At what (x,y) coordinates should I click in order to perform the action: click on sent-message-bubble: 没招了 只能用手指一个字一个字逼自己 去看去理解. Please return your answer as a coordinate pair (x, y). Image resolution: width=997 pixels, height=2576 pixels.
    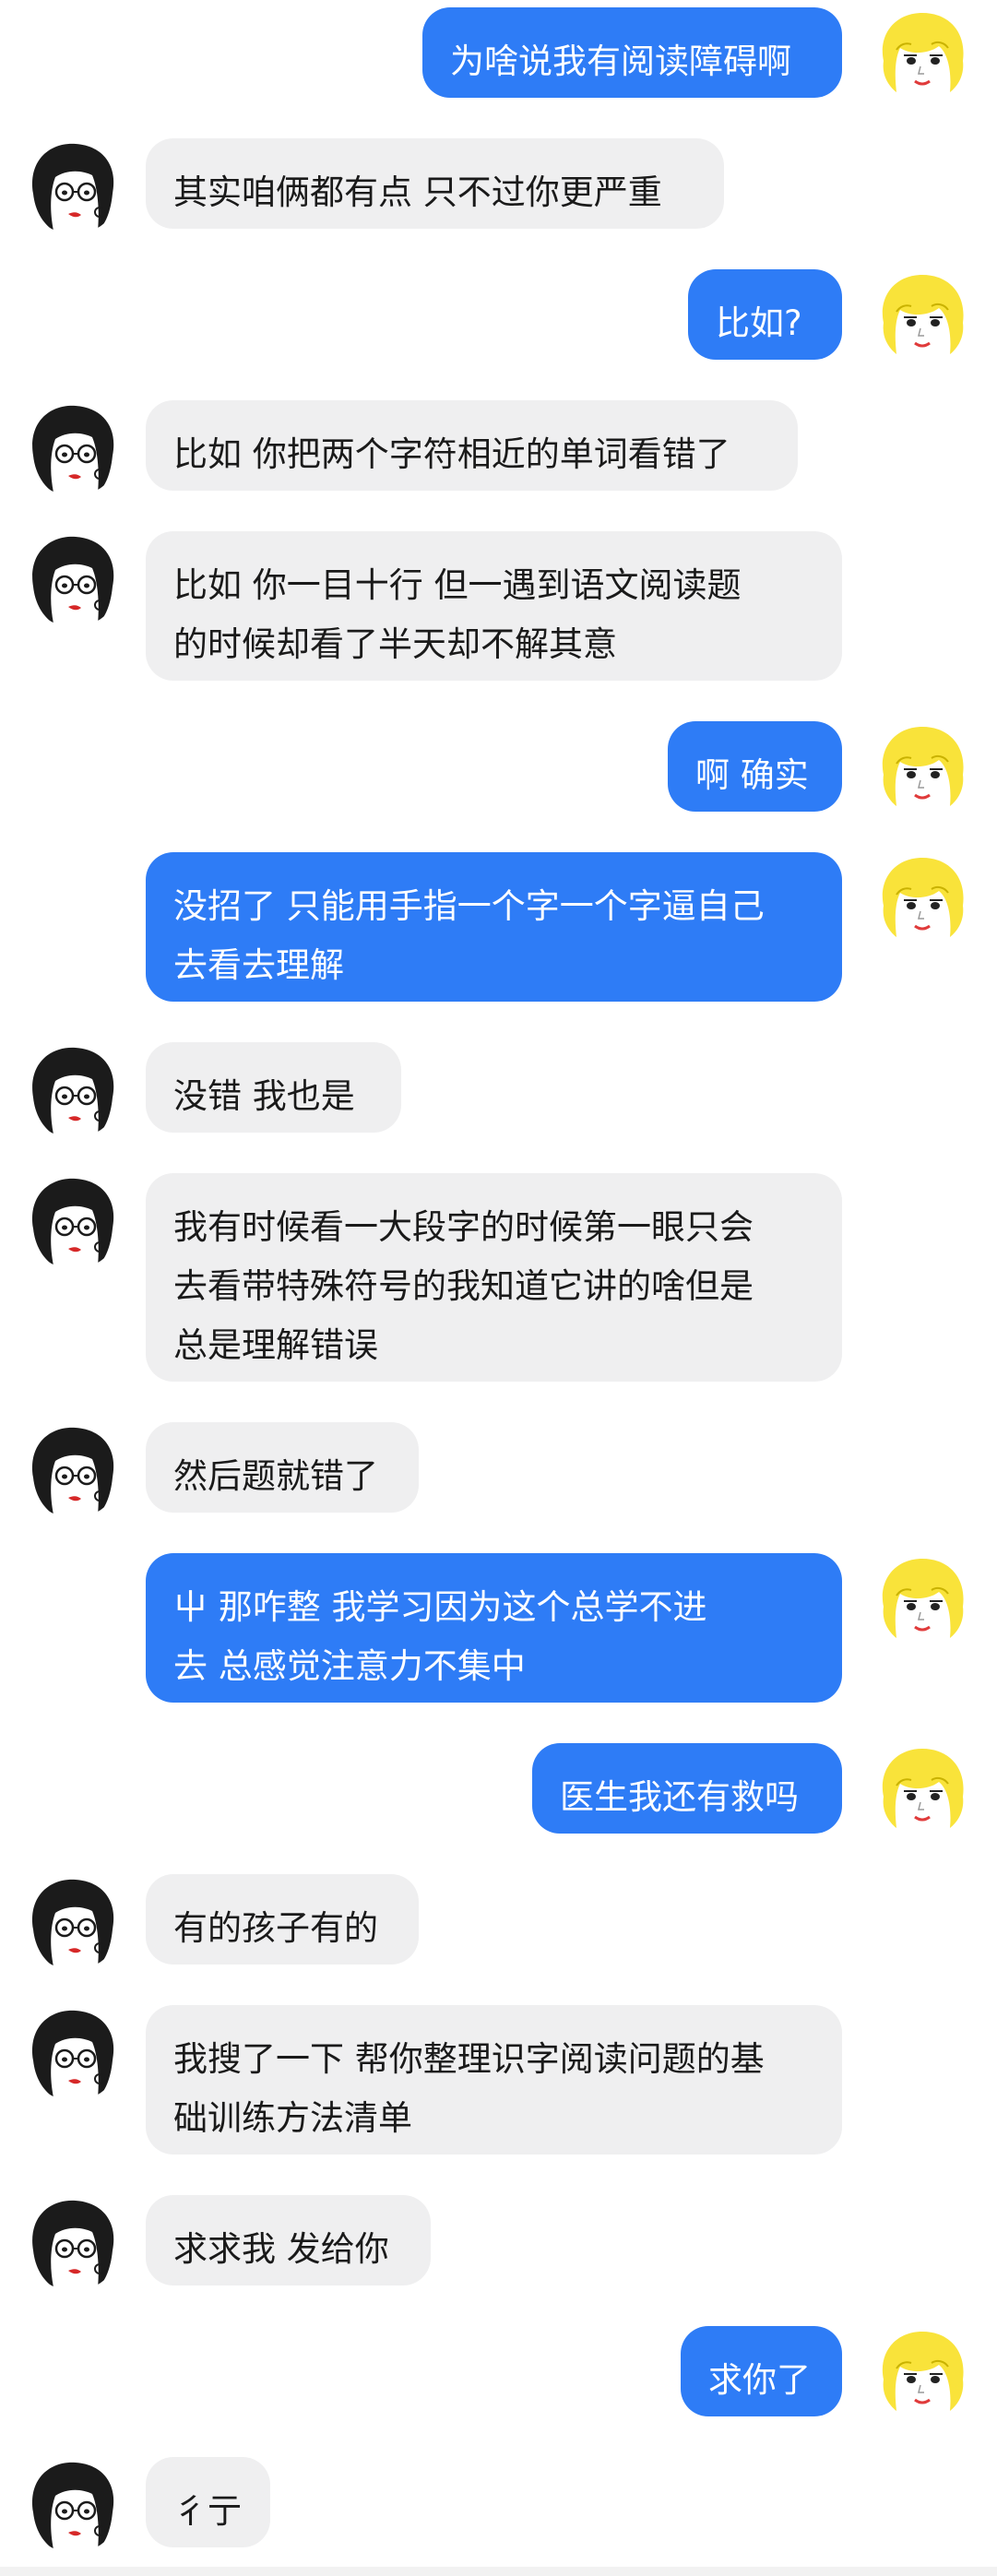
    Looking at the image, I should click on (494, 927).